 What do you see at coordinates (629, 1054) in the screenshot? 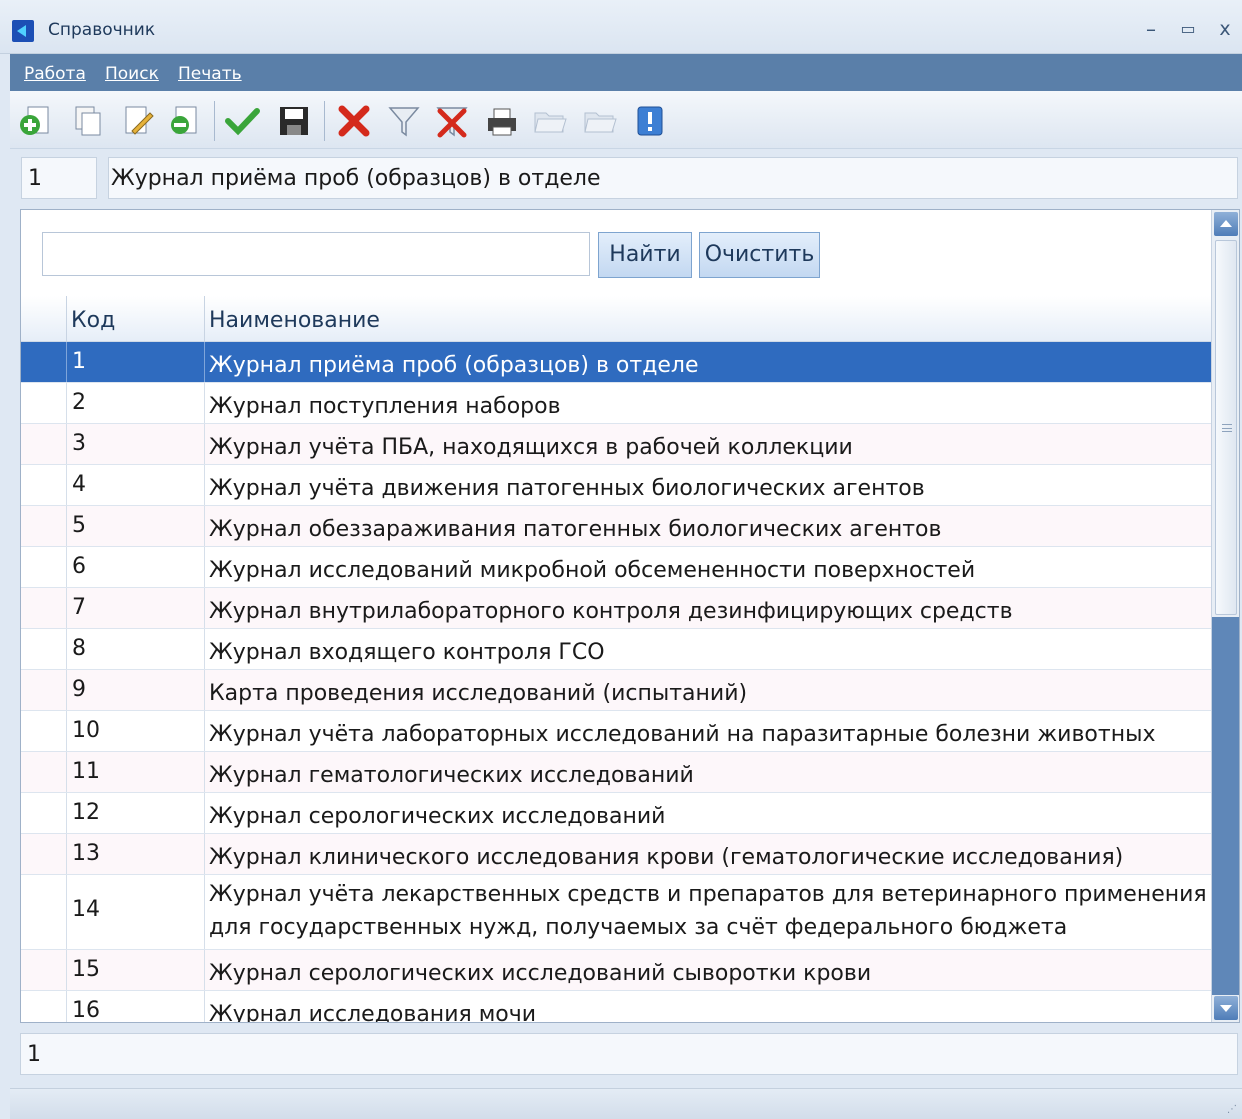
I see `footer-field: 1` at bounding box center [629, 1054].